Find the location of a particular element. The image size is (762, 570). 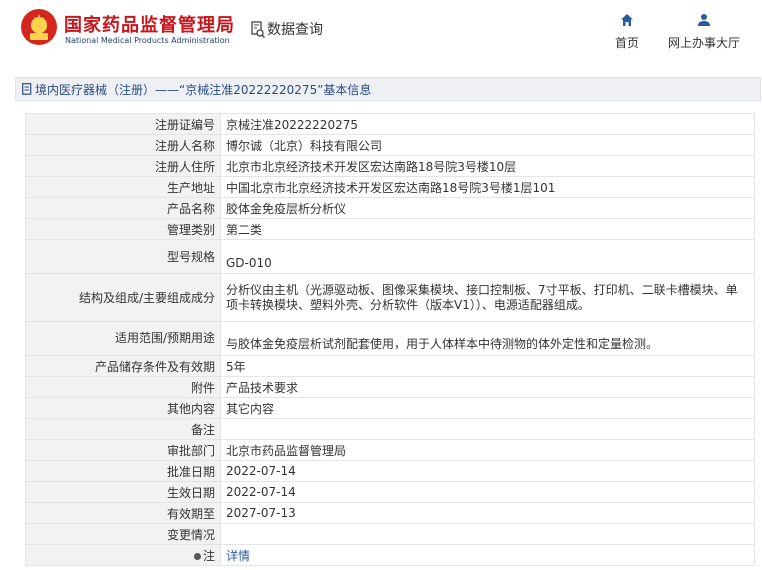

data-query-link: 数据查询 is located at coordinates (287, 29).